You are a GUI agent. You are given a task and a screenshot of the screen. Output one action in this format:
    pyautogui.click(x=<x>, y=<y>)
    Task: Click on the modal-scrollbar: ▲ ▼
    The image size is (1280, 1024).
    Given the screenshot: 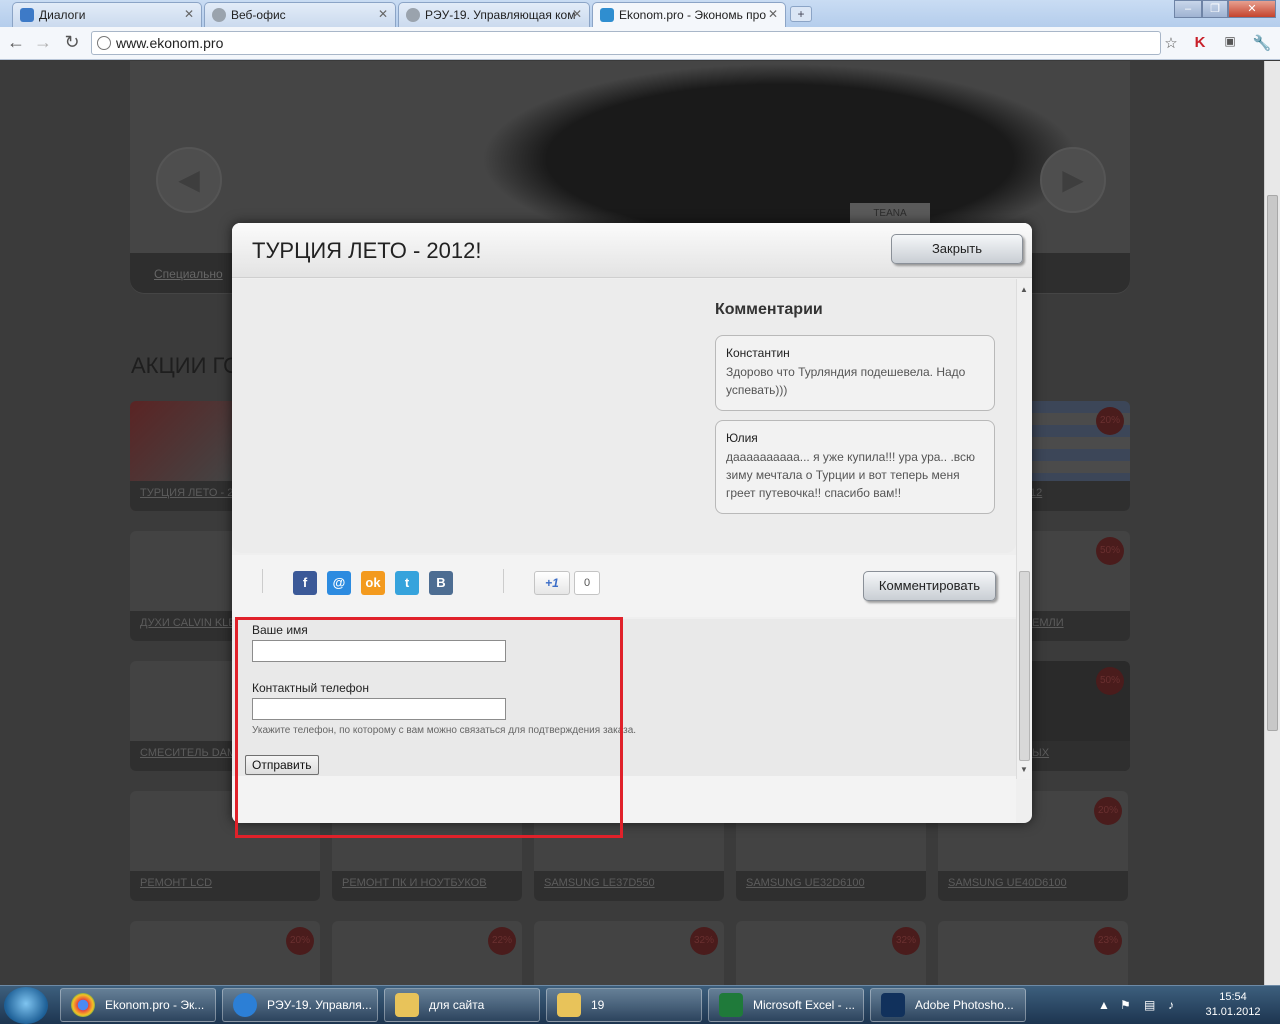 What is the action you would take?
    pyautogui.click(x=1024, y=529)
    